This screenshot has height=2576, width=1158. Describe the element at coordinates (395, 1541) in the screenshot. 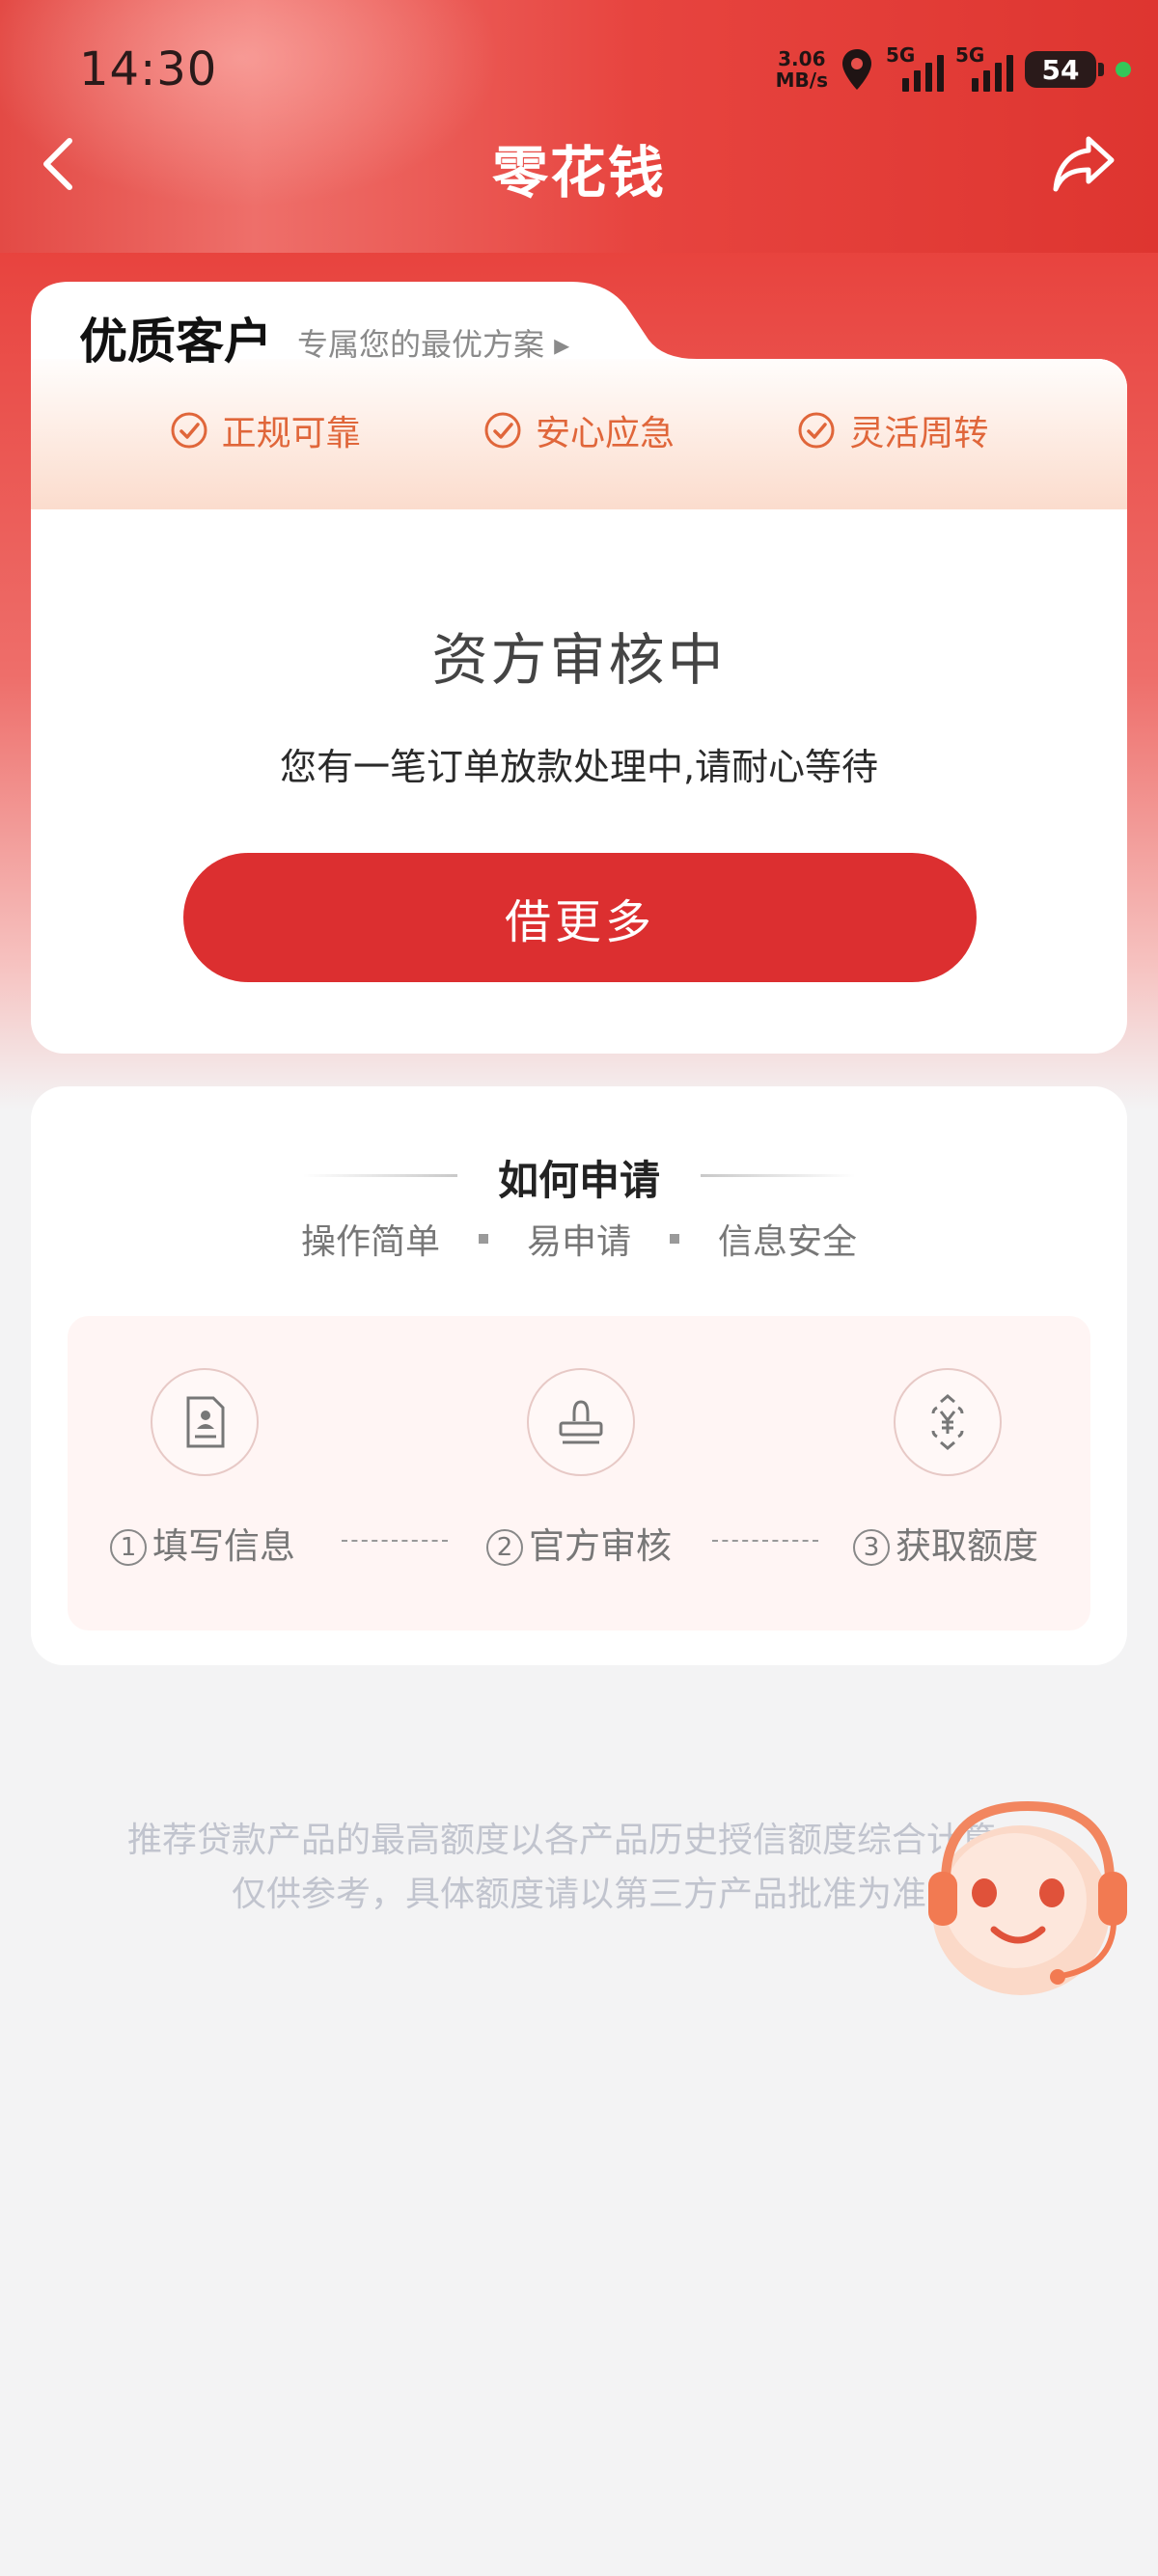

I see `step-connector` at that location.